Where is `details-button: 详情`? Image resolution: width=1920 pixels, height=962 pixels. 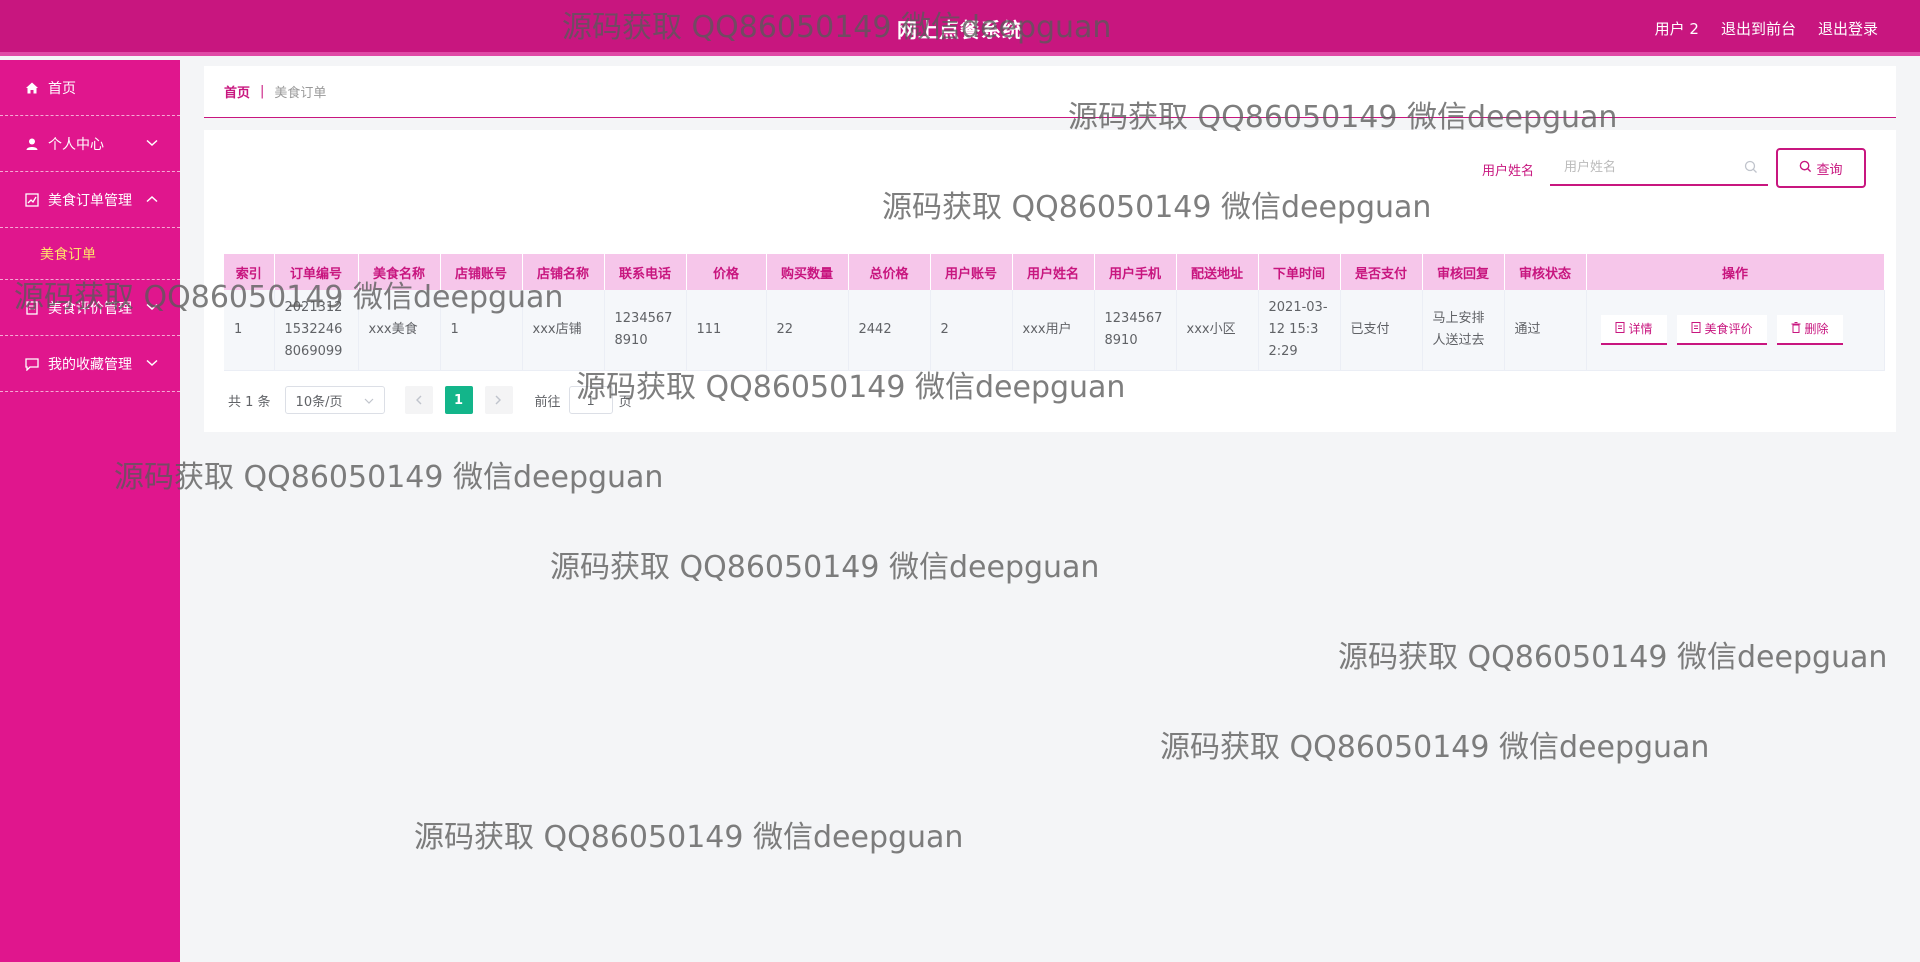 details-button: 详情 is located at coordinates (1633, 329).